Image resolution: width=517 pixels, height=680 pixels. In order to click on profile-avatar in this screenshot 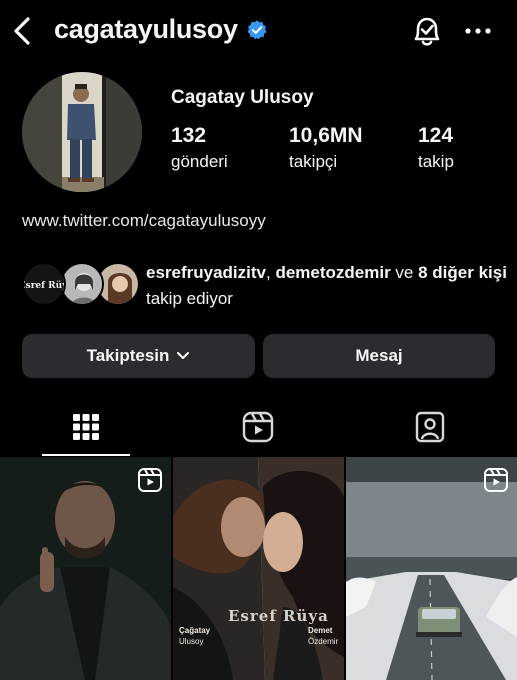, I will do `click(82, 132)`.